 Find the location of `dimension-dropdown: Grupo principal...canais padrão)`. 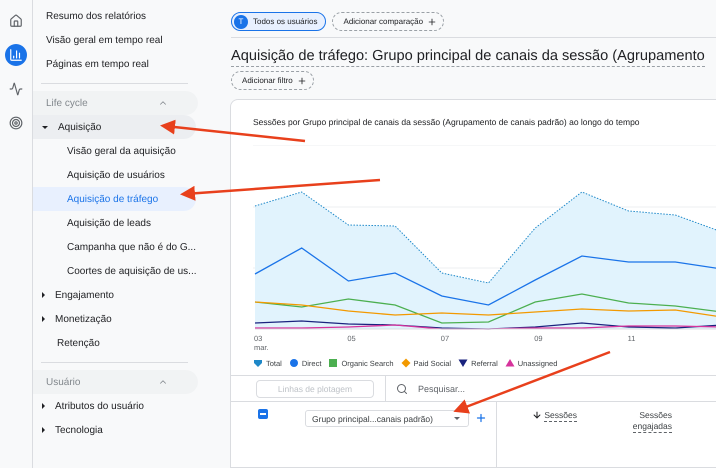

dimension-dropdown: Grupo principal...canais padrão) is located at coordinates (387, 418).